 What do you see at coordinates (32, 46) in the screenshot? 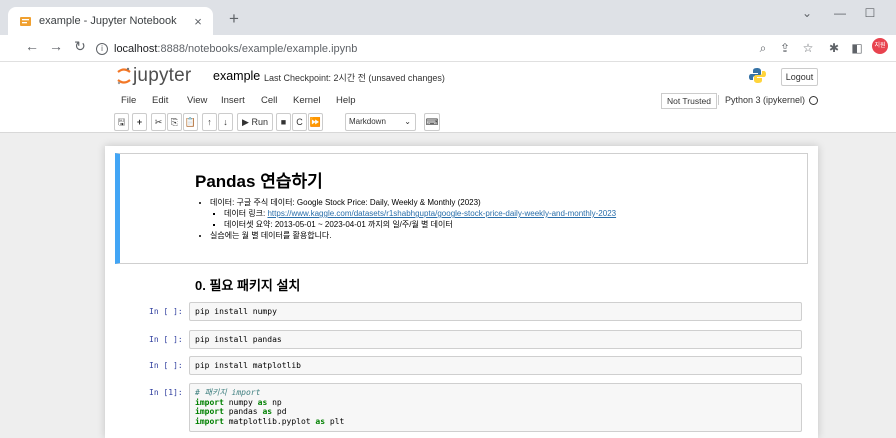
I see `back-arrow-icon: ←` at bounding box center [32, 46].